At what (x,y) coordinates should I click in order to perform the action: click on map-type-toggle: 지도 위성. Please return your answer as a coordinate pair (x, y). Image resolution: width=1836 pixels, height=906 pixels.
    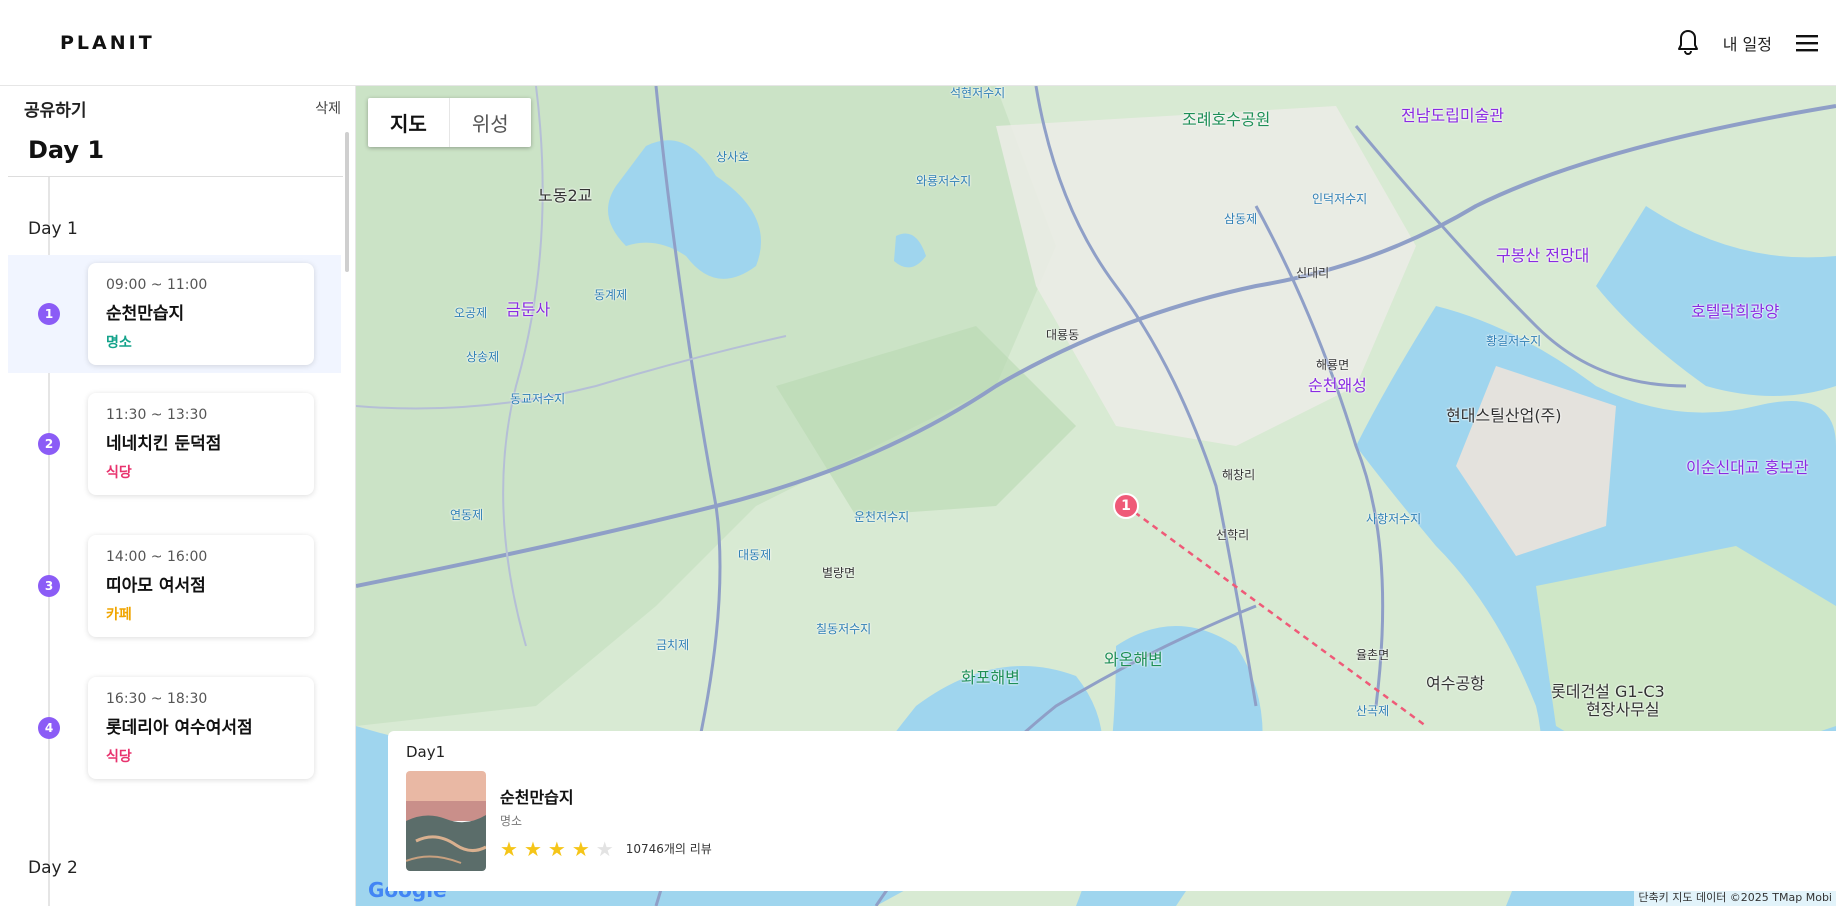
    Looking at the image, I should click on (449, 122).